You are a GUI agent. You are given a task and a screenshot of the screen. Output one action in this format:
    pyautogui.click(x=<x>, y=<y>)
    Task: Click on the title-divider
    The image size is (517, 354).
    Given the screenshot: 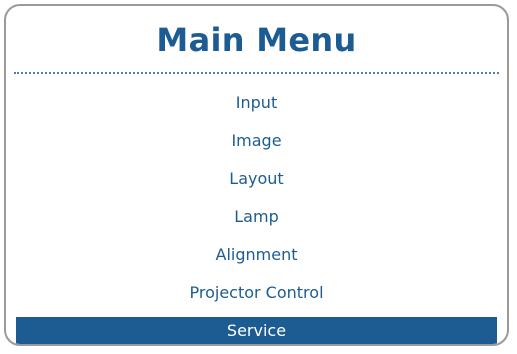 What is the action you would take?
    pyautogui.click(x=256, y=73)
    